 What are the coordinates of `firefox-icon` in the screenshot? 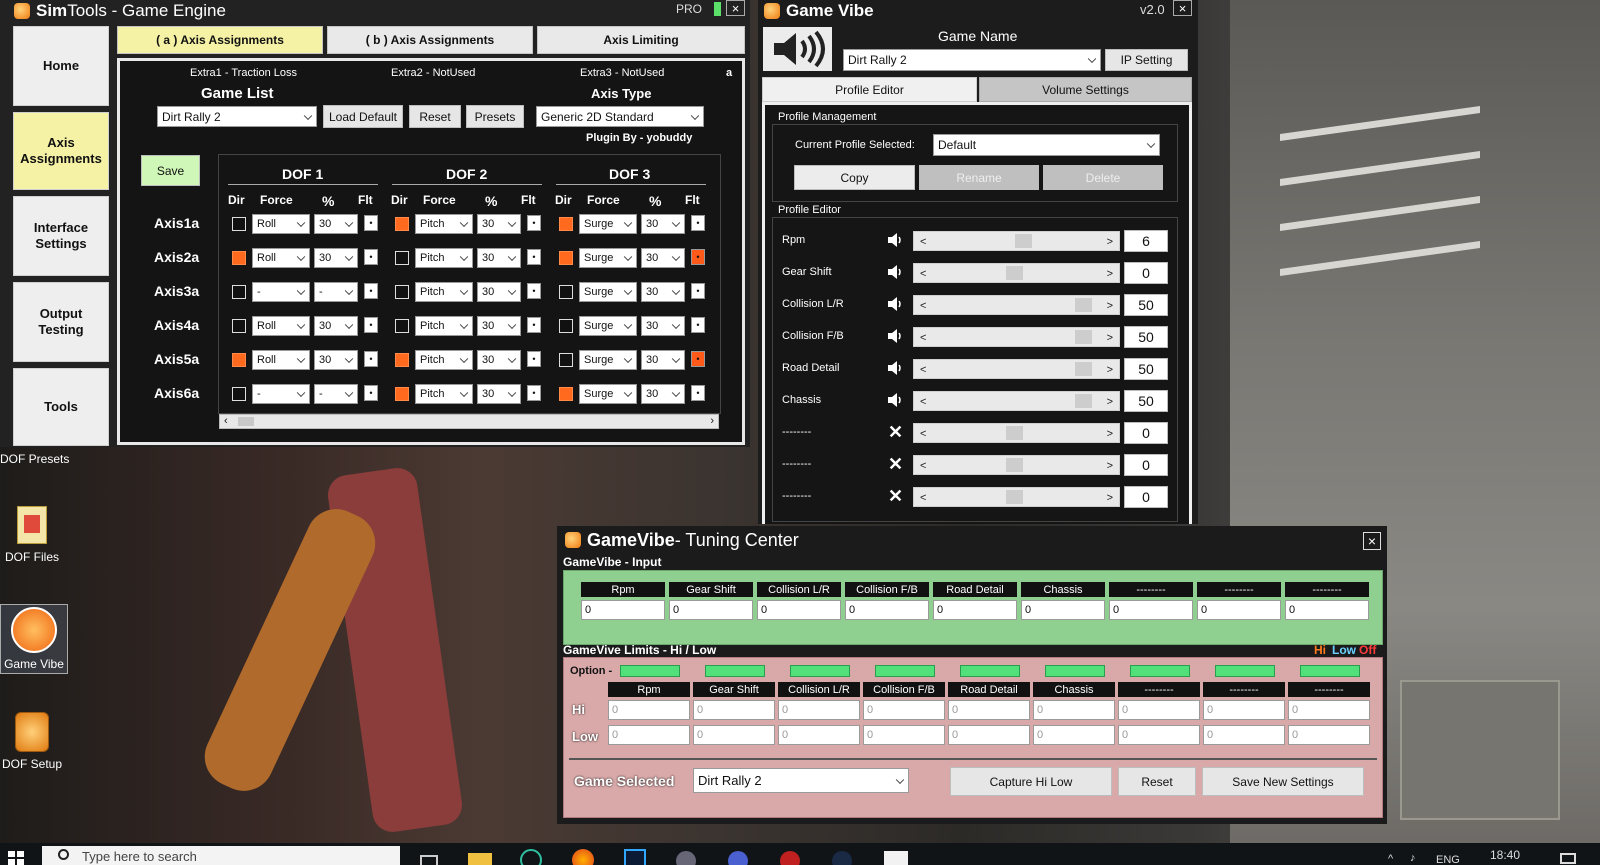 It's located at (583, 857).